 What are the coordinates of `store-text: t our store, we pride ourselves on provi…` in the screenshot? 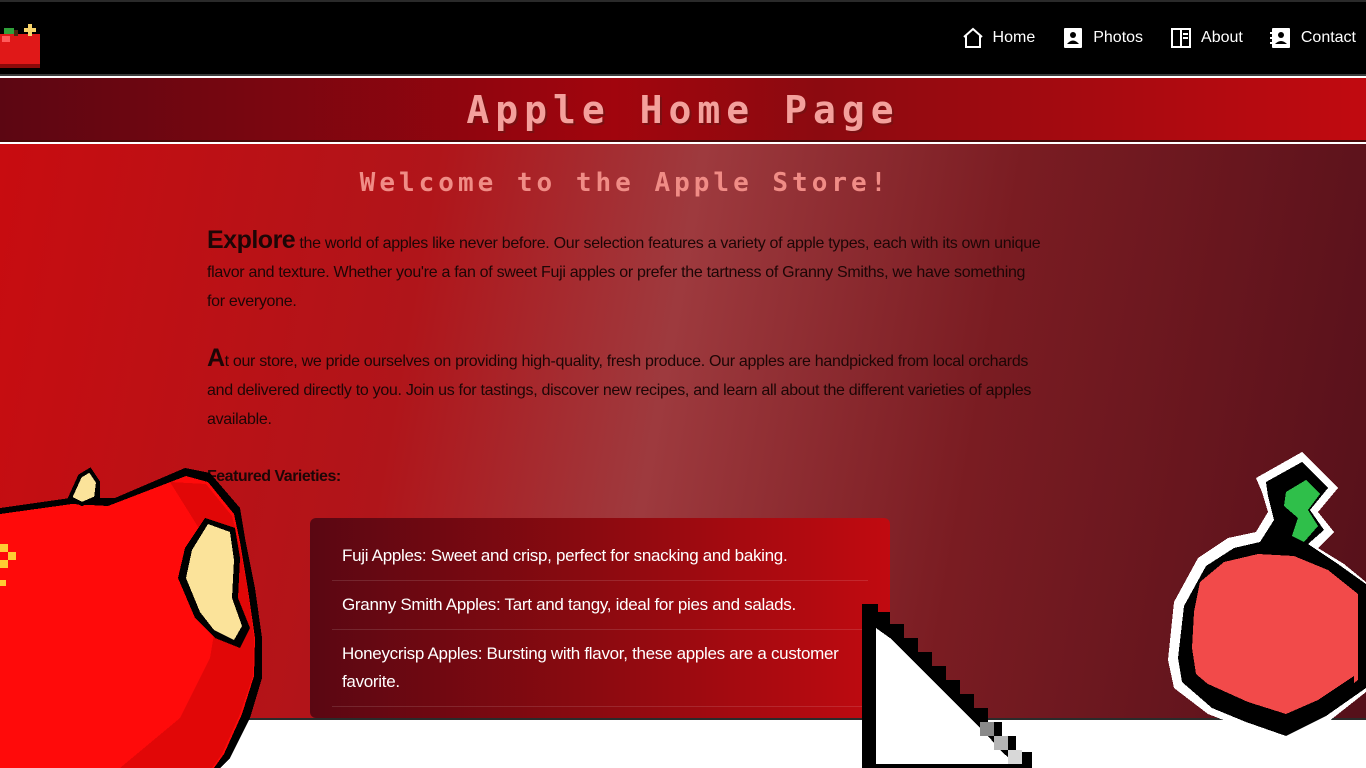 It's located at (619, 390).